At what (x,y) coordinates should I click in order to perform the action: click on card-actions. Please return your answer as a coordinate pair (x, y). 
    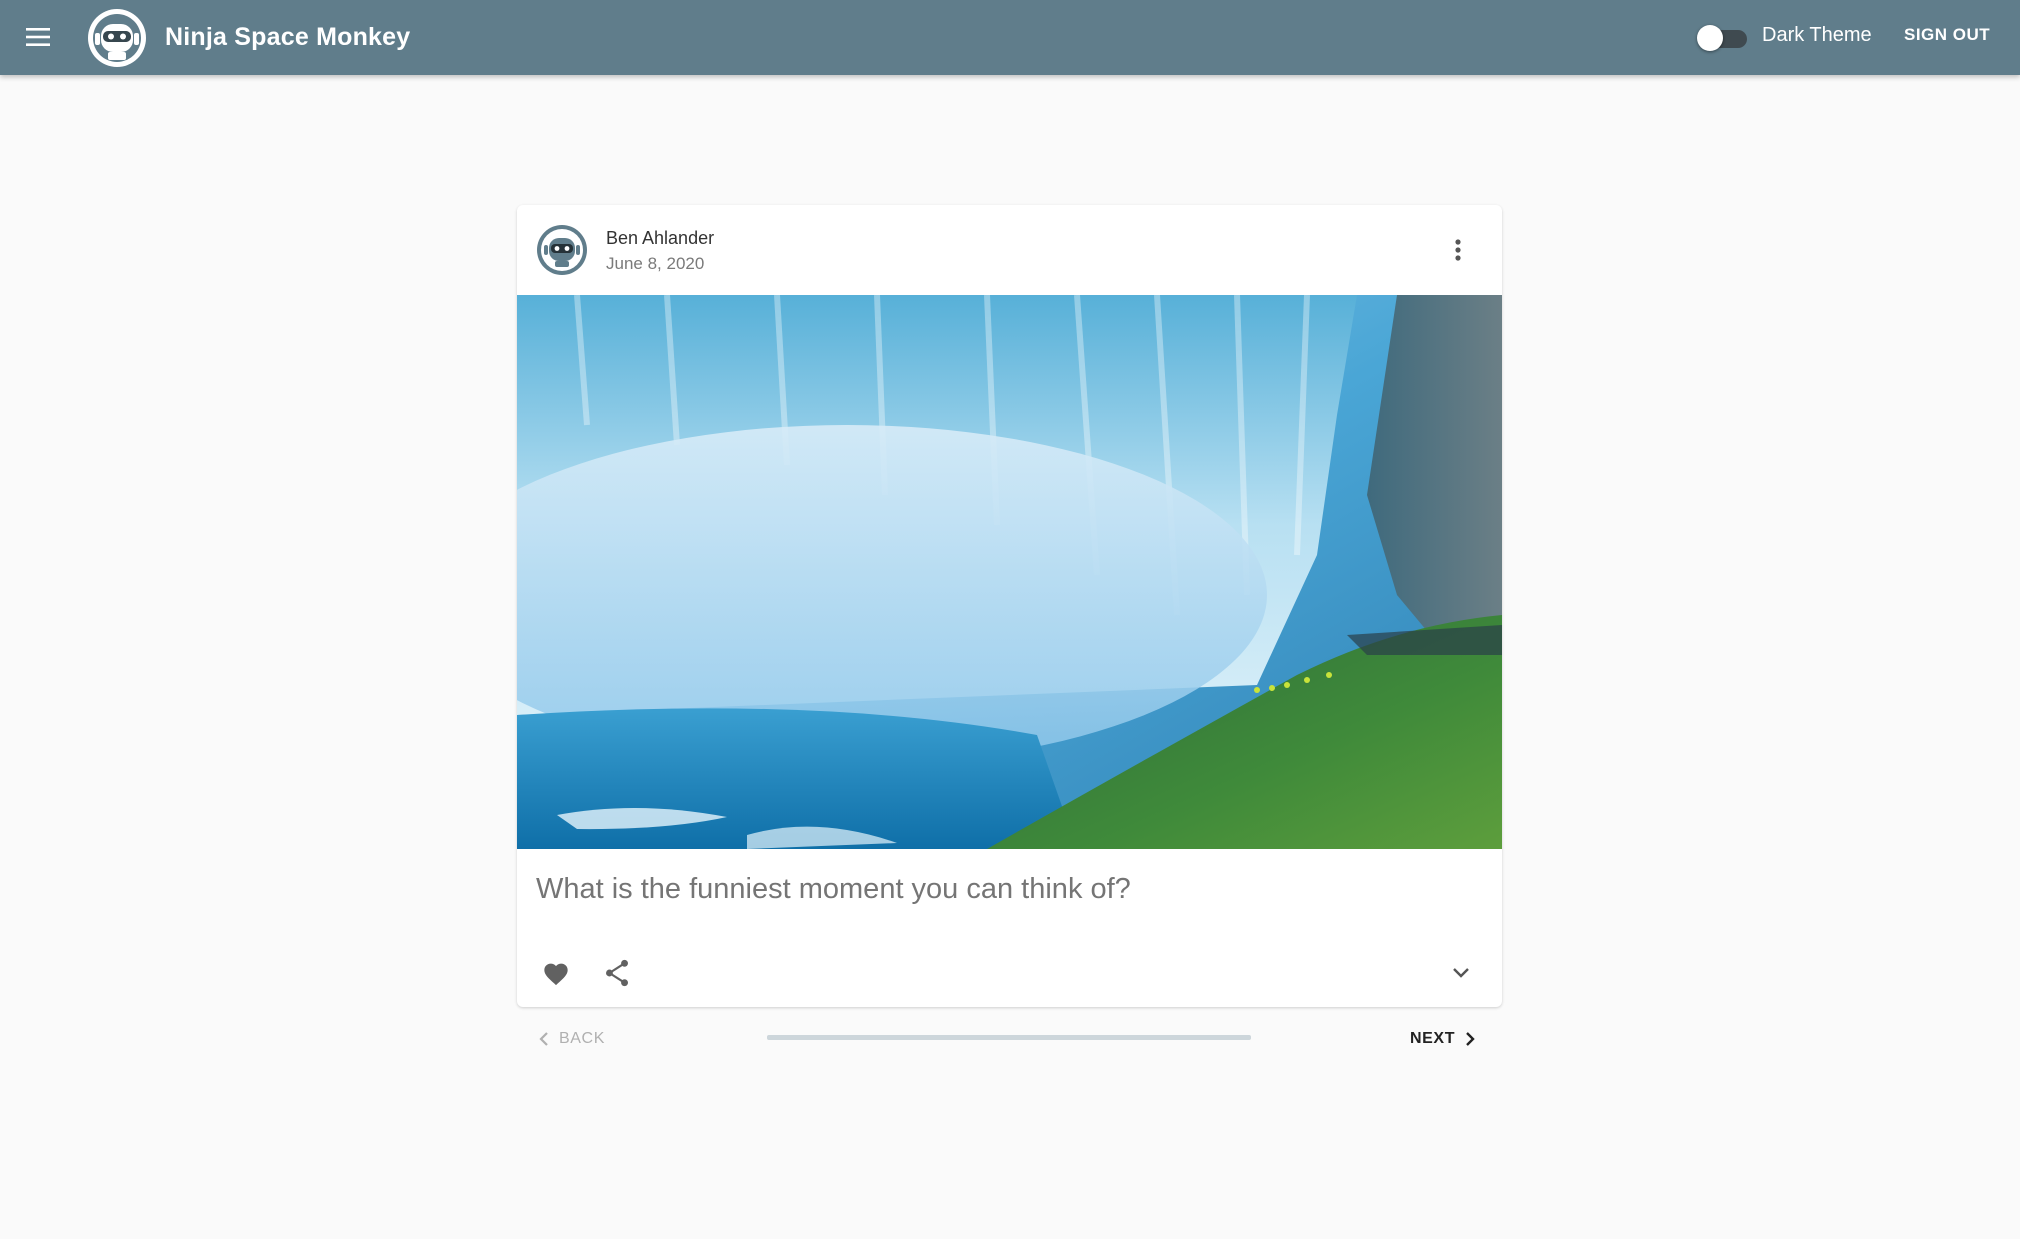
    Looking at the image, I should click on (1009, 975).